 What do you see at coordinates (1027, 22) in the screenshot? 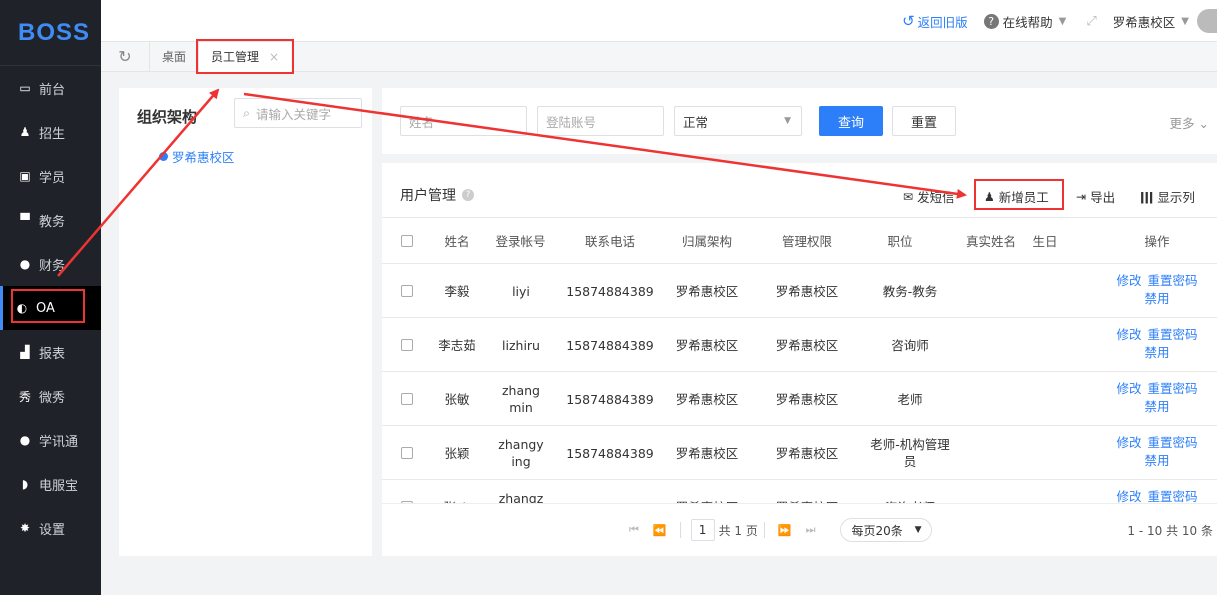
I see `help-label: 在线帮助` at bounding box center [1027, 22].